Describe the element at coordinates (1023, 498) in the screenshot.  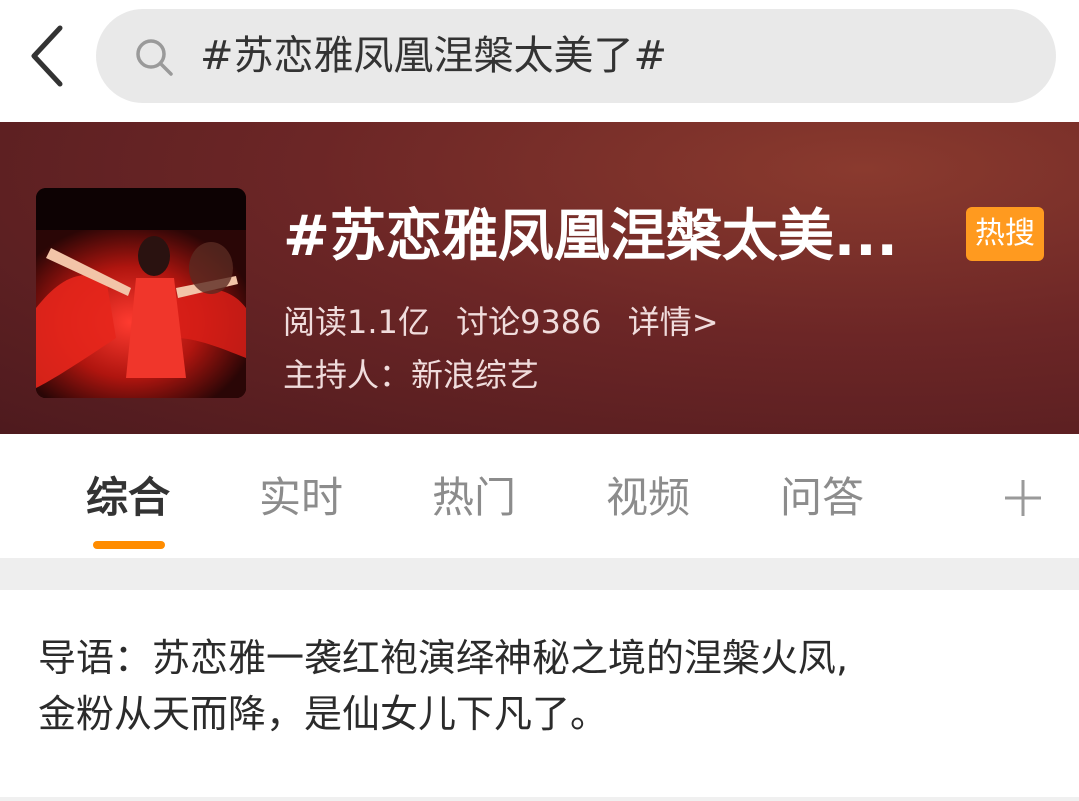
I see `plus-icon` at that location.